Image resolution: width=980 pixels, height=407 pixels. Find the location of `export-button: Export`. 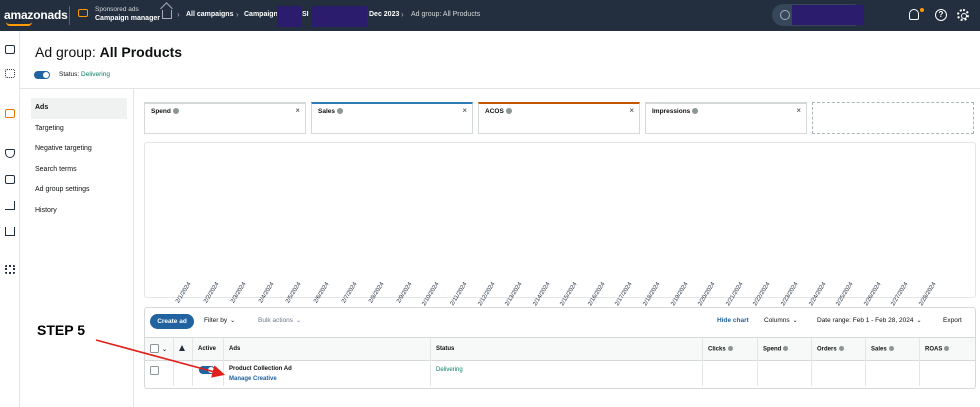

export-button: Export is located at coordinates (952, 320).